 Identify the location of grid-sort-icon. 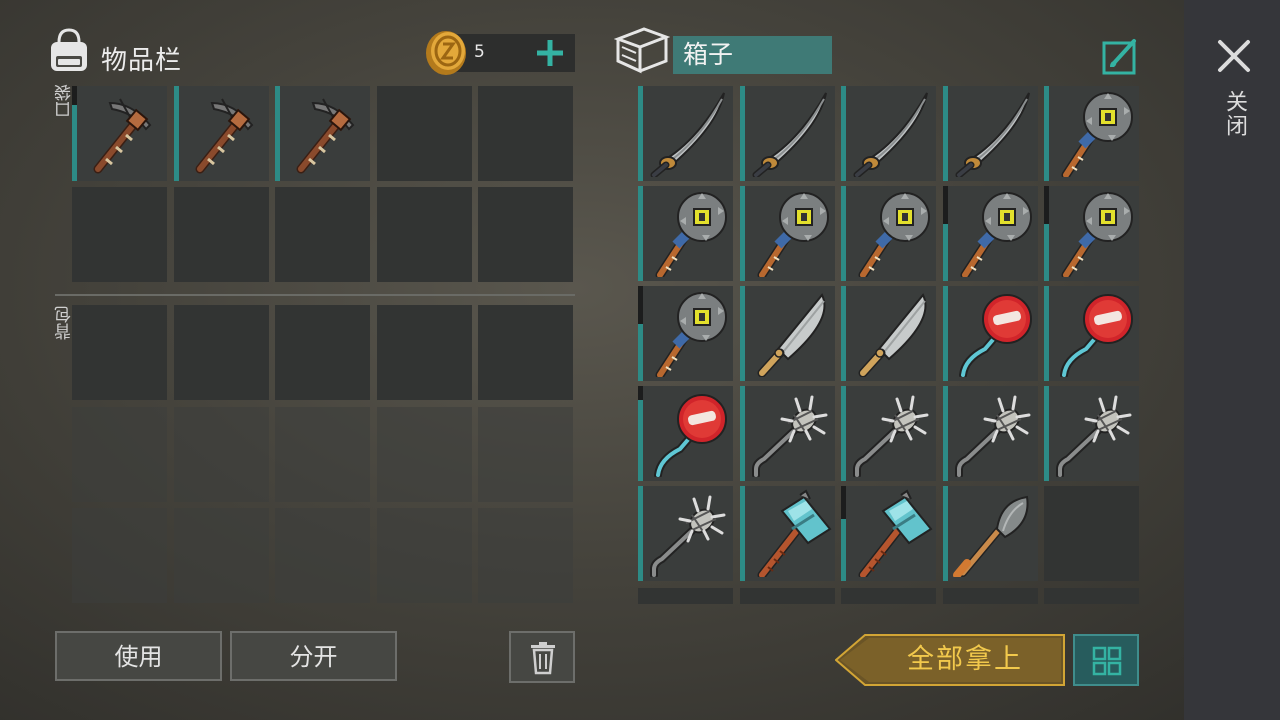
(1107, 661).